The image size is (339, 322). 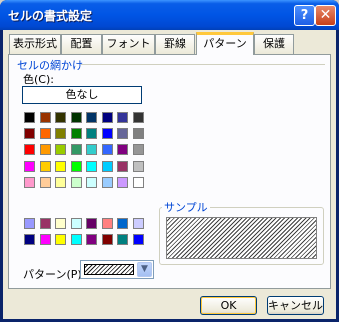 I want to click on tab-patterns: パターン, so click(x=225, y=43).